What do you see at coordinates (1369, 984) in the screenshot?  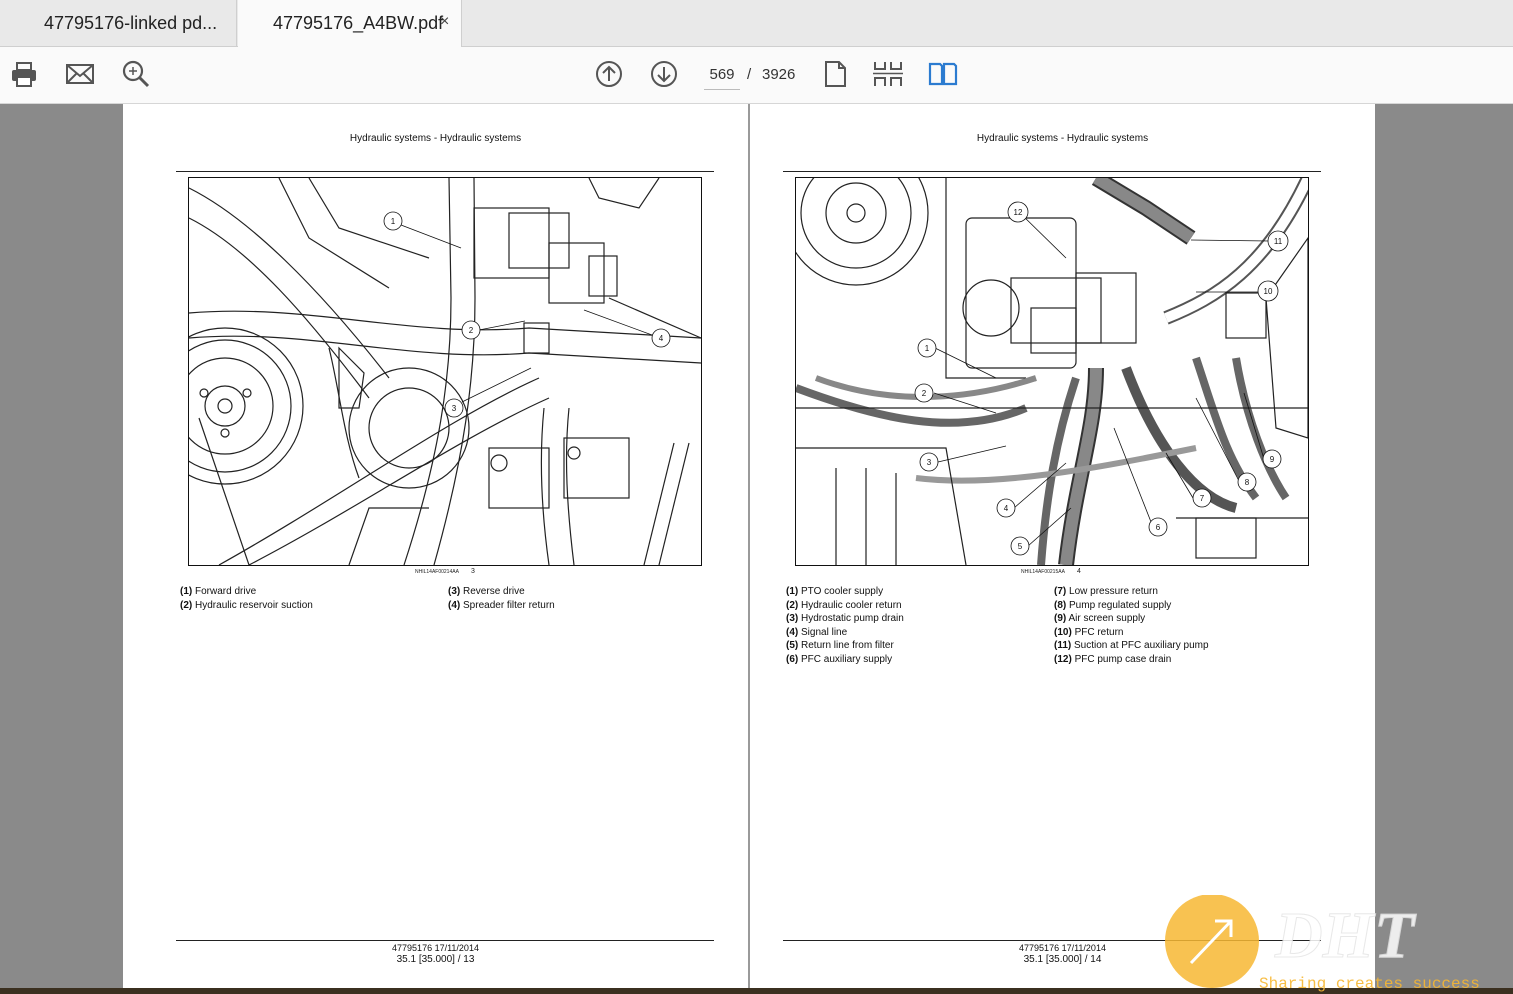 I see `watermark-slogan: Sharing creates success` at bounding box center [1369, 984].